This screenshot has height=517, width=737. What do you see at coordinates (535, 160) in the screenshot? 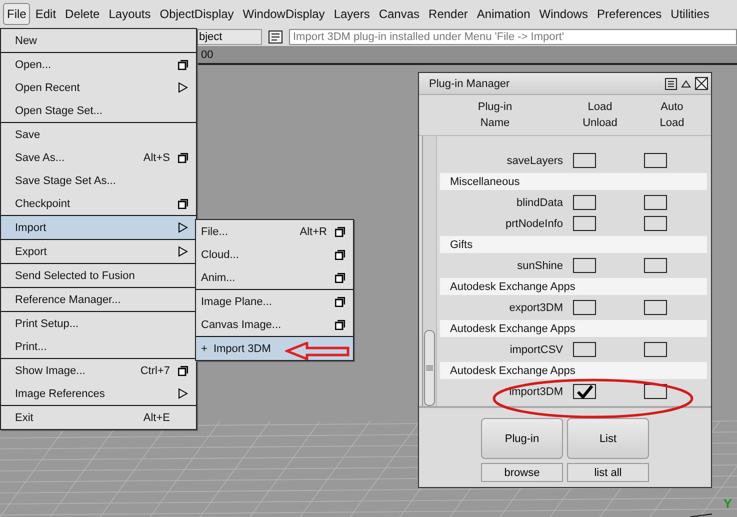
I see `plugin-name: saveLayers` at bounding box center [535, 160].